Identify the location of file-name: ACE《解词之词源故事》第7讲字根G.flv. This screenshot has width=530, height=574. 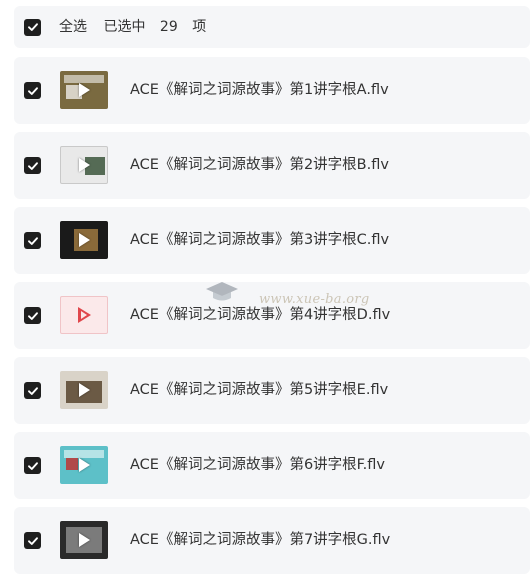
(260, 540).